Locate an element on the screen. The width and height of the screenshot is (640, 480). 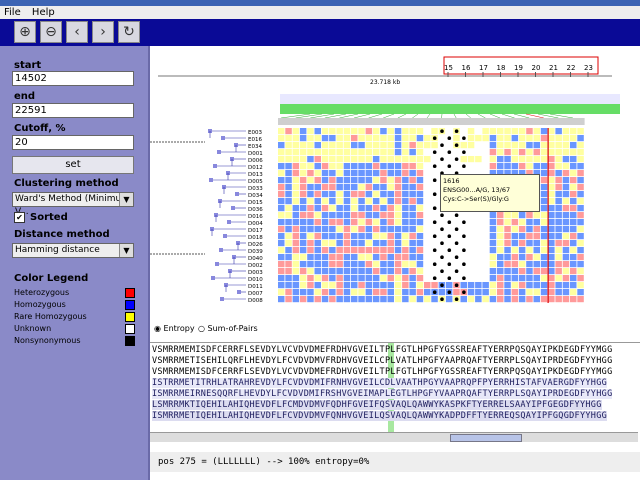
sample-label: D003 is located at coordinates (255, 273).